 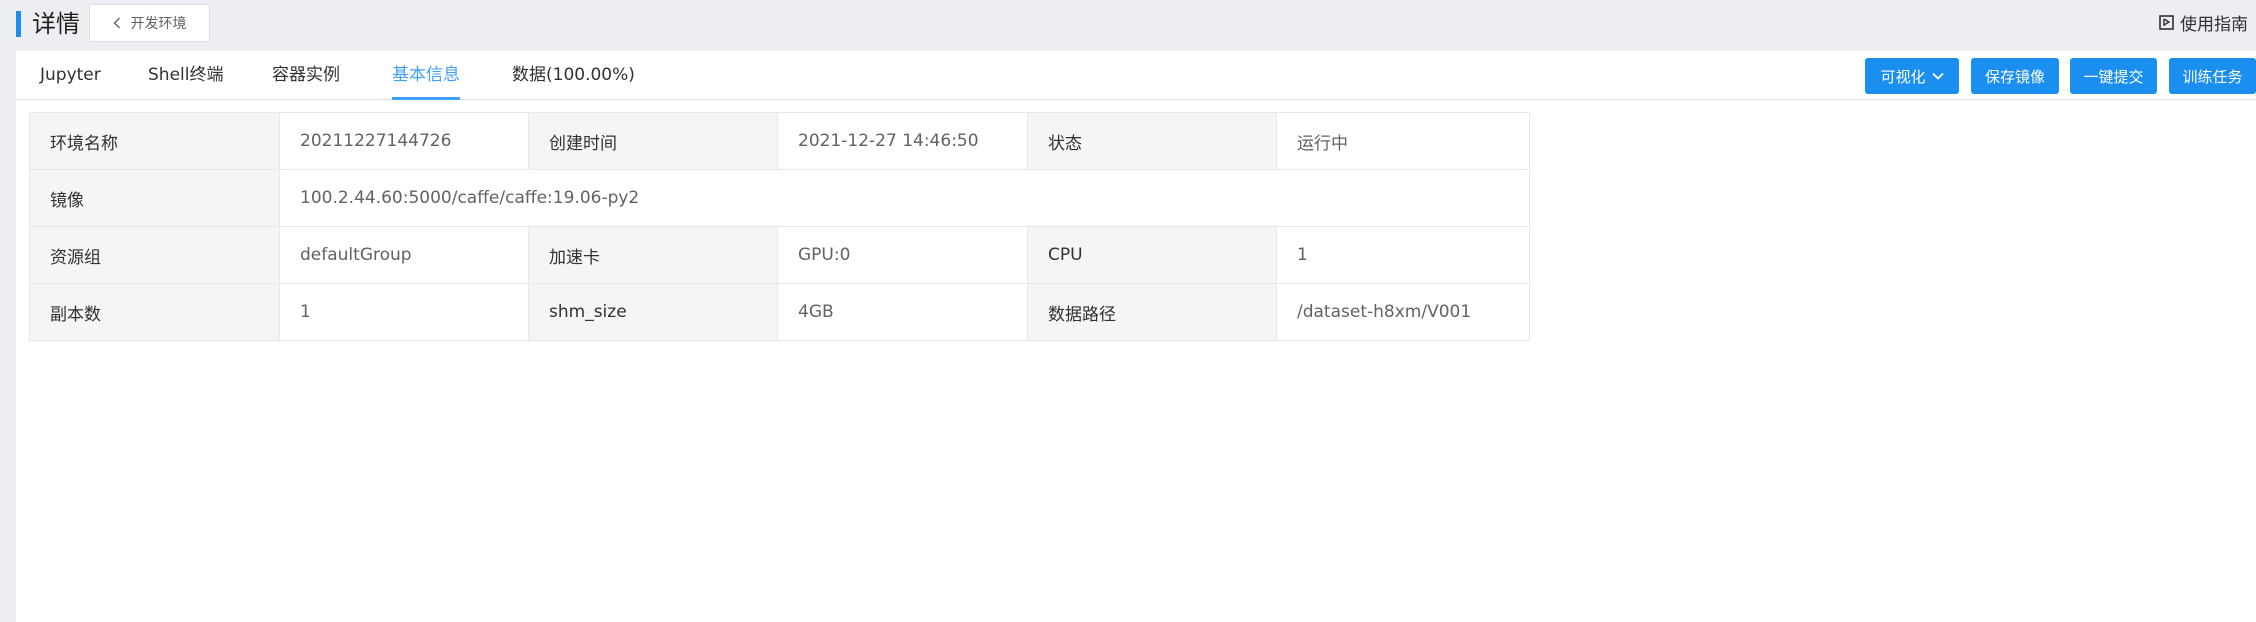 I want to click on one-click-submit-button: 一键提交, so click(x=2113, y=76).